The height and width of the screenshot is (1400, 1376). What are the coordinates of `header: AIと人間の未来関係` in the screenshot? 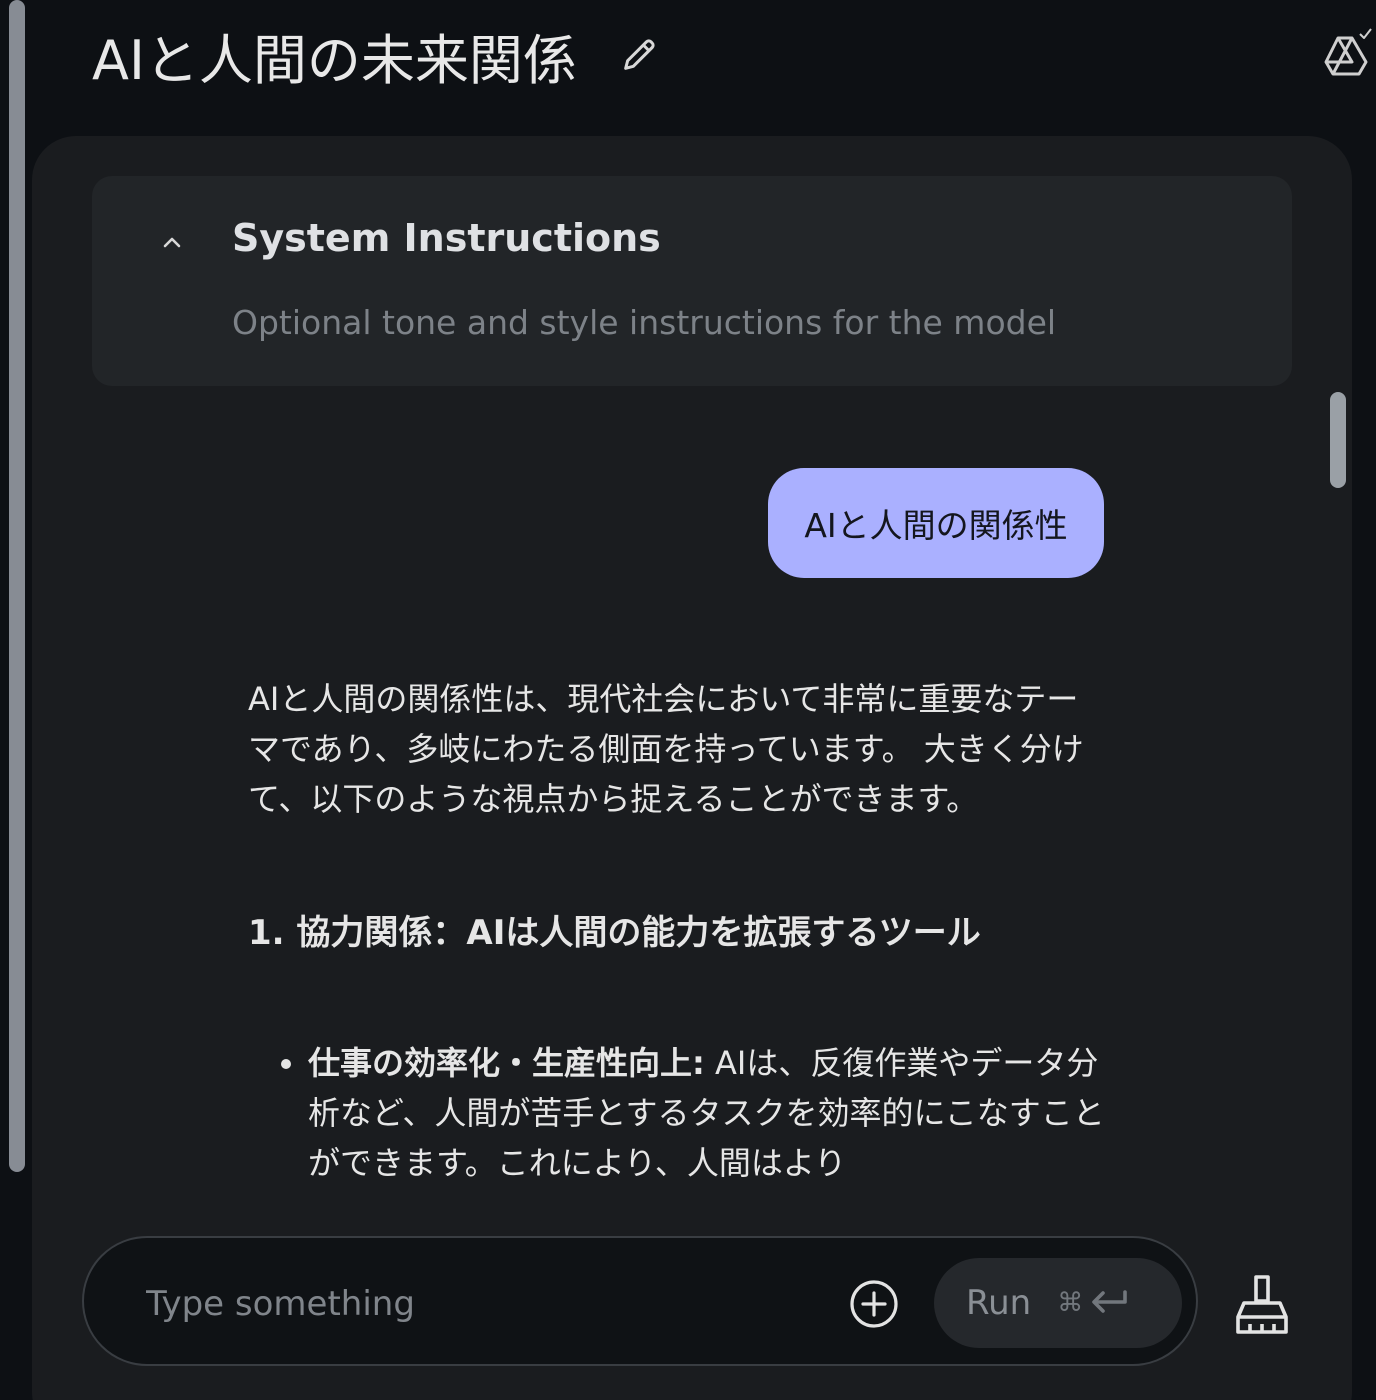 It's located at (376, 55).